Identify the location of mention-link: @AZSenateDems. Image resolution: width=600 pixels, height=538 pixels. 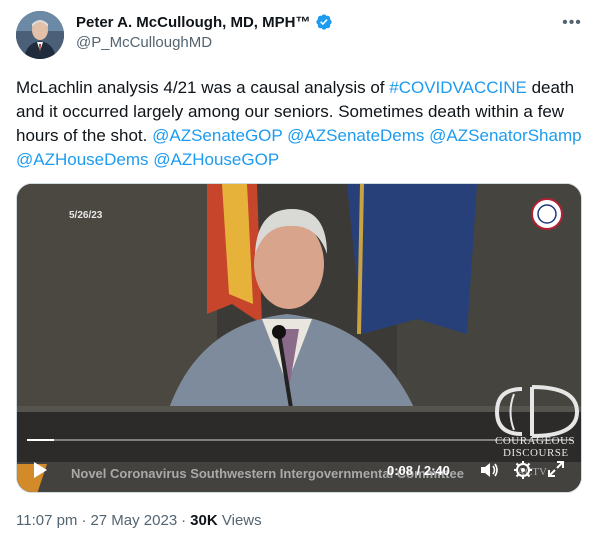
(355, 135).